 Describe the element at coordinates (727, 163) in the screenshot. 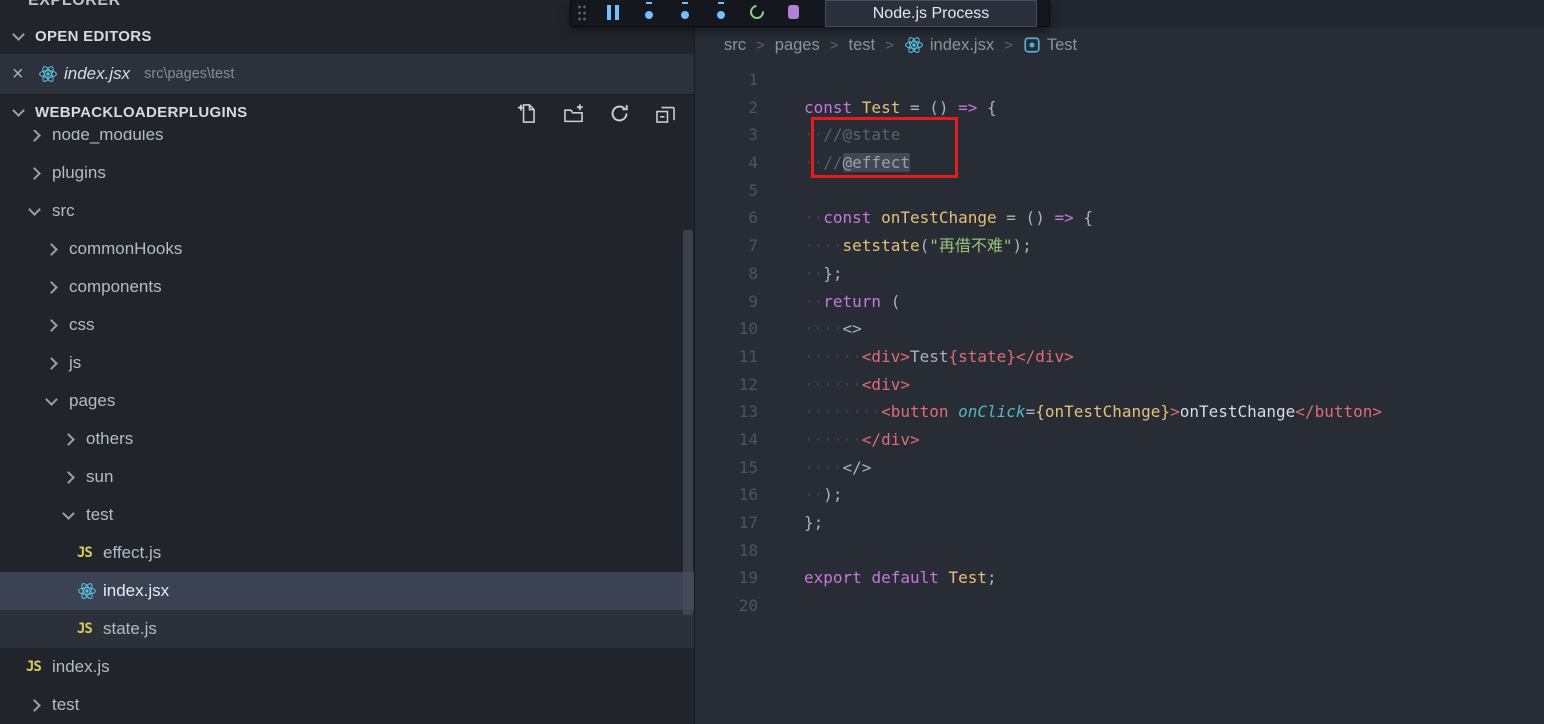

I see `line-number: 4` at that location.